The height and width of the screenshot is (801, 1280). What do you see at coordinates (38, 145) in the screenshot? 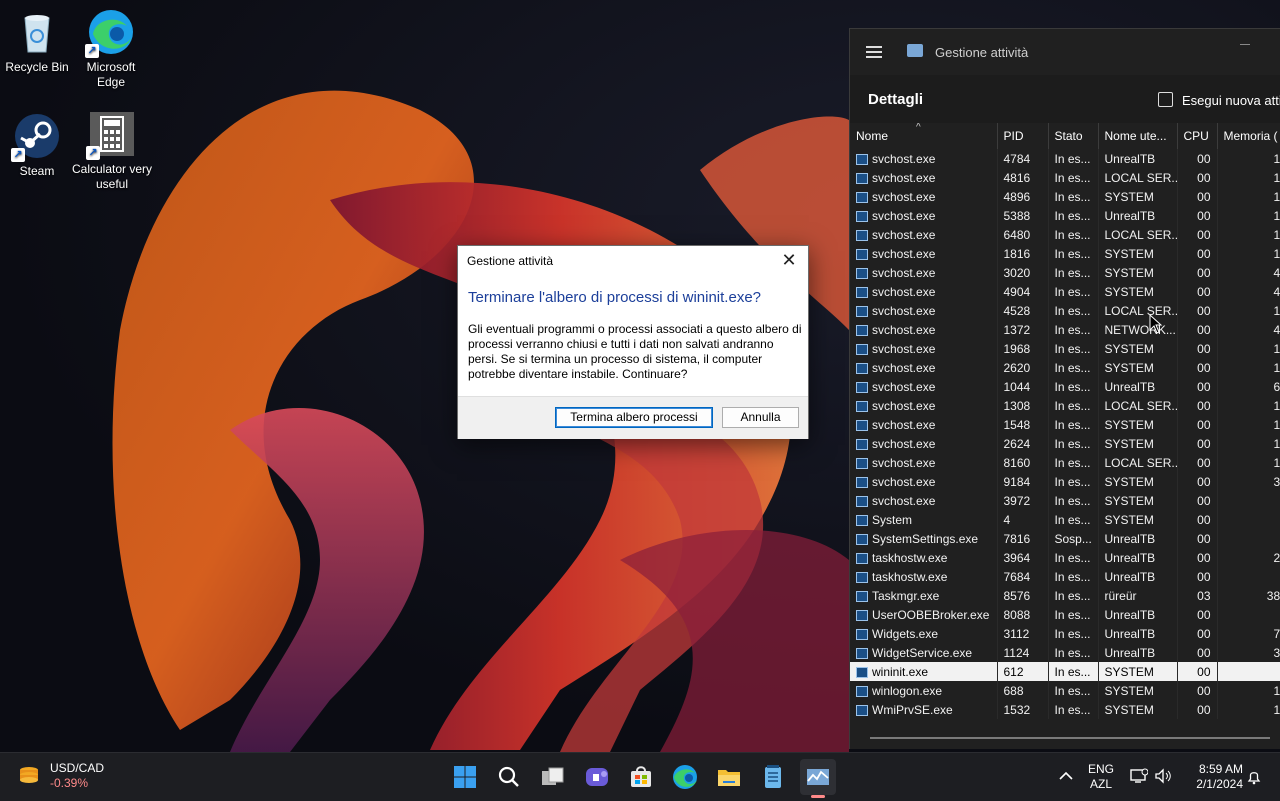
I see `desktop-icon-steam: ↗ Steam` at bounding box center [38, 145].